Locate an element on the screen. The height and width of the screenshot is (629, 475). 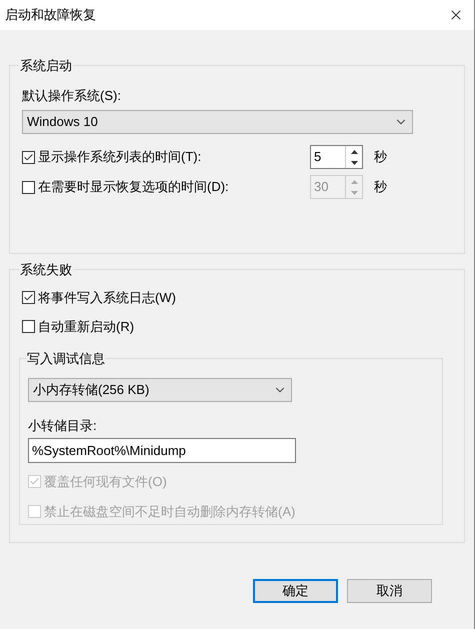
dump-type-dropdown: 小内存转储(256 KB) is located at coordinates (160, 390).